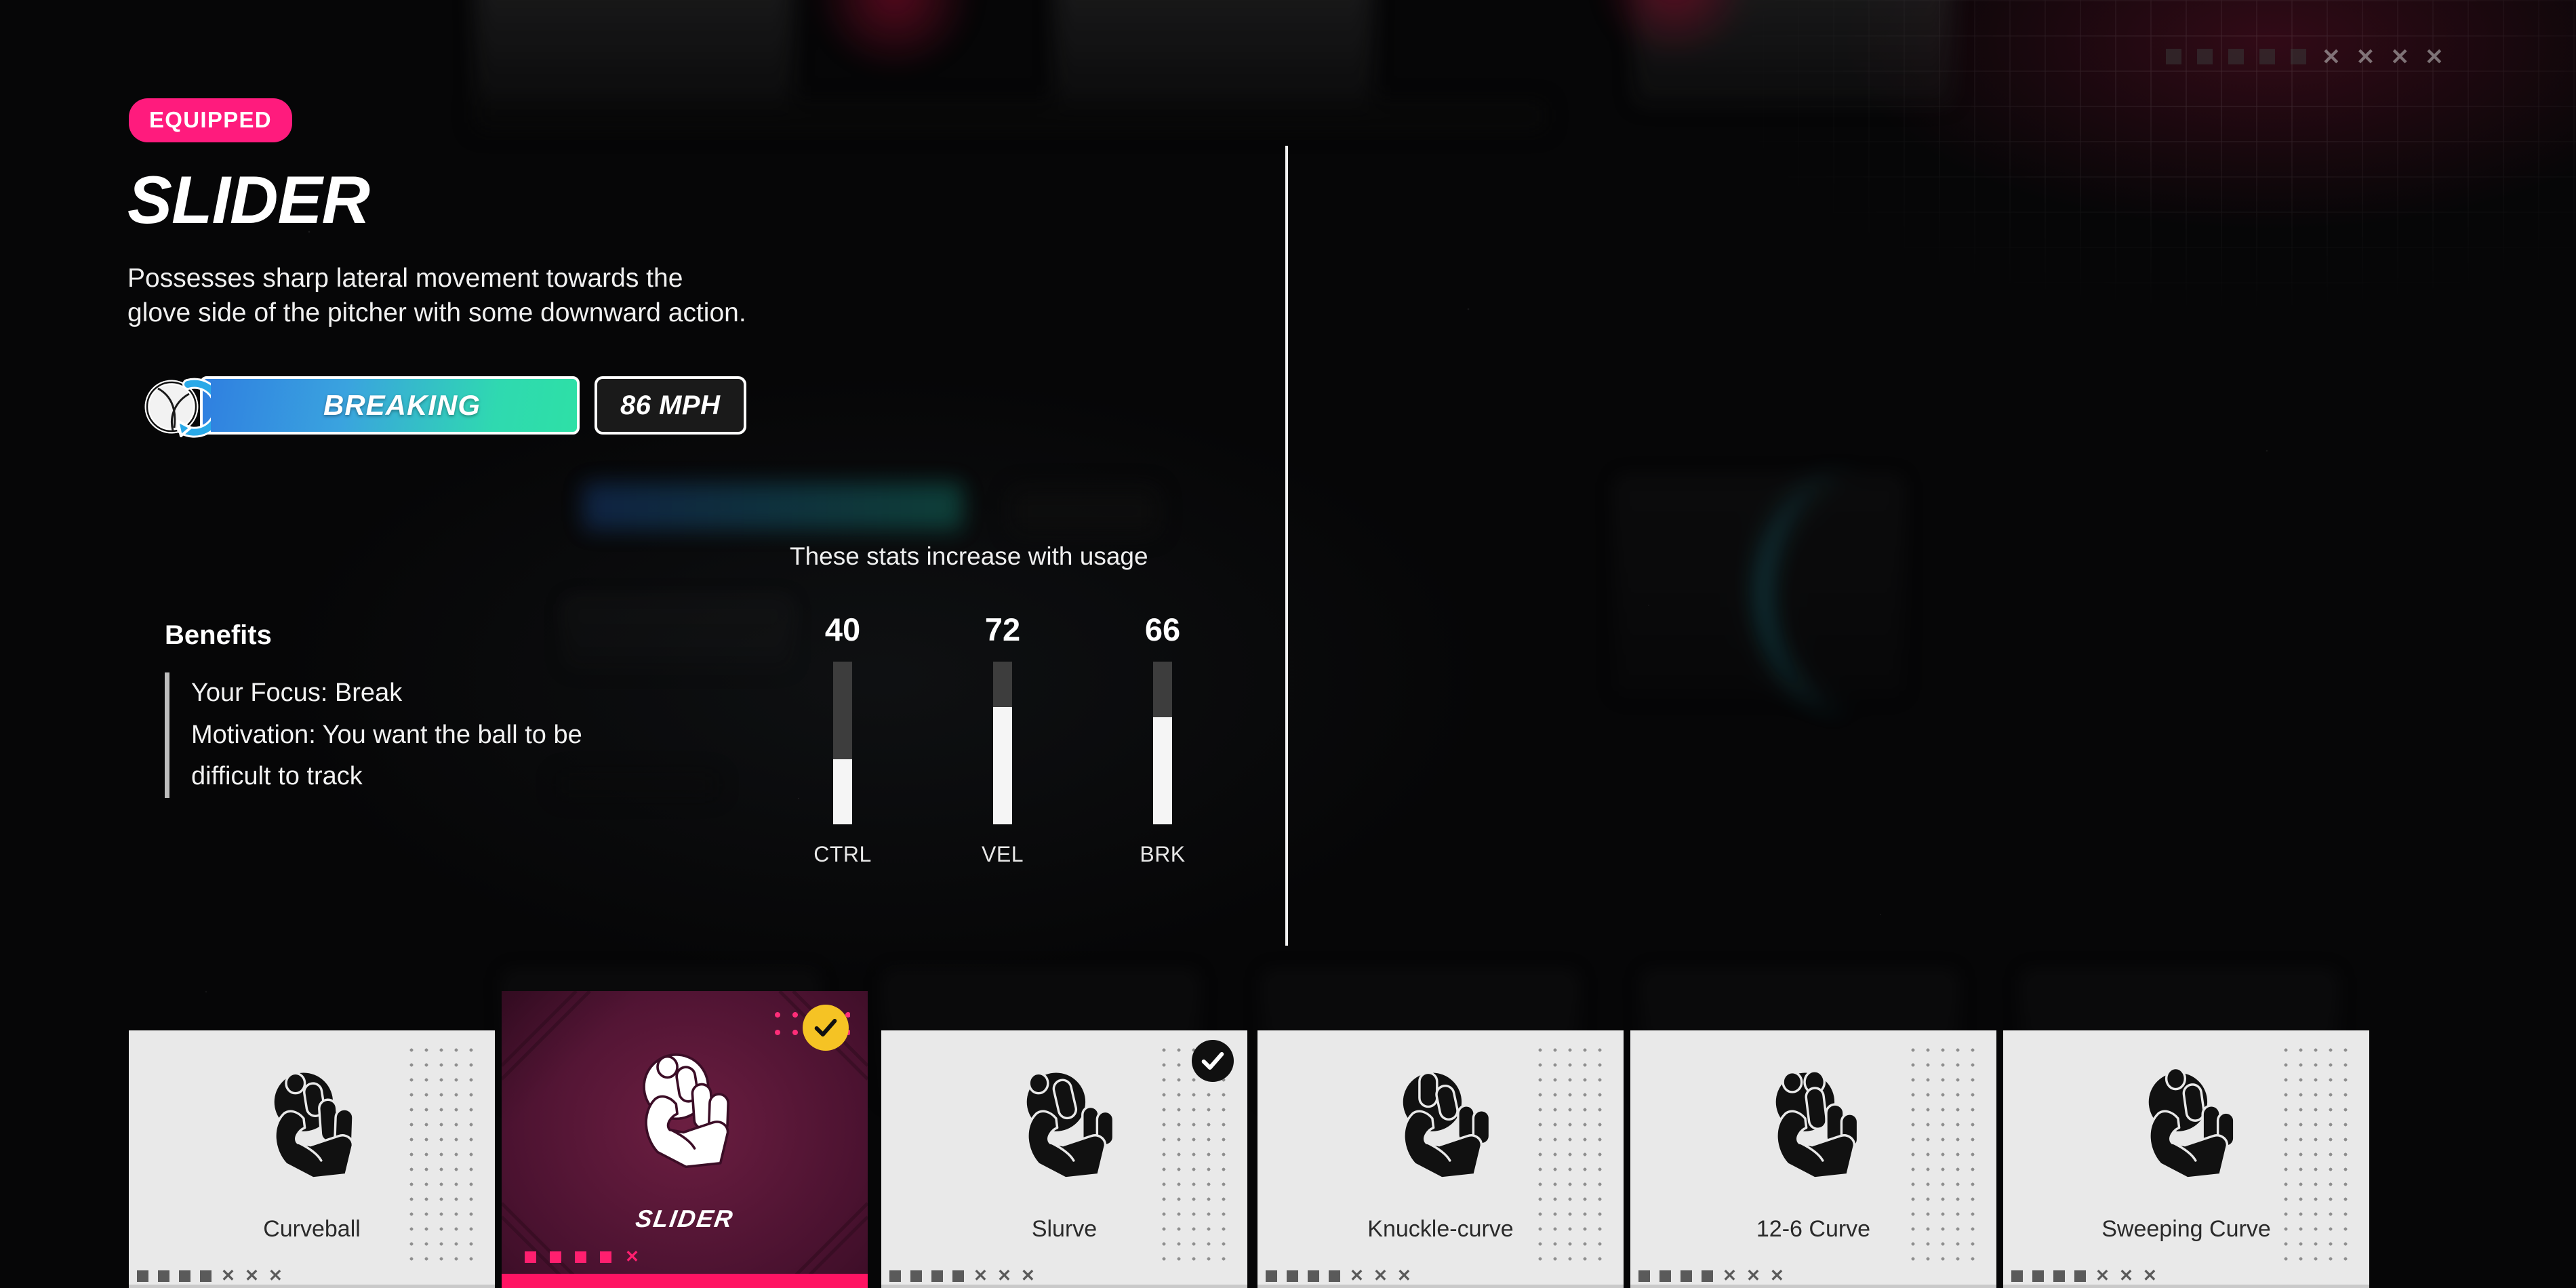 The width and height of the screenshot is (2576, 1288). I want to click on stat-label: CTRL, so click(842, 854).